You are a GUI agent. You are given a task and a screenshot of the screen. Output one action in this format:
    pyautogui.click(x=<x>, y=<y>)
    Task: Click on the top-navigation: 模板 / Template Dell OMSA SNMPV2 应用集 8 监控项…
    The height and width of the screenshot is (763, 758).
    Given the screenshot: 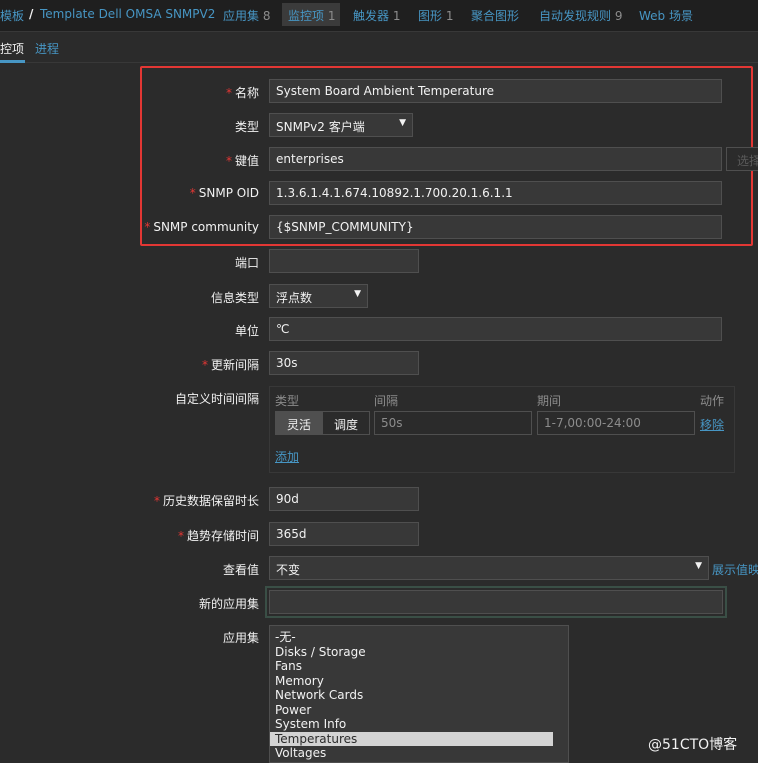 What is the action you would take?
    pyautogui.click(x=379, y=16)
    